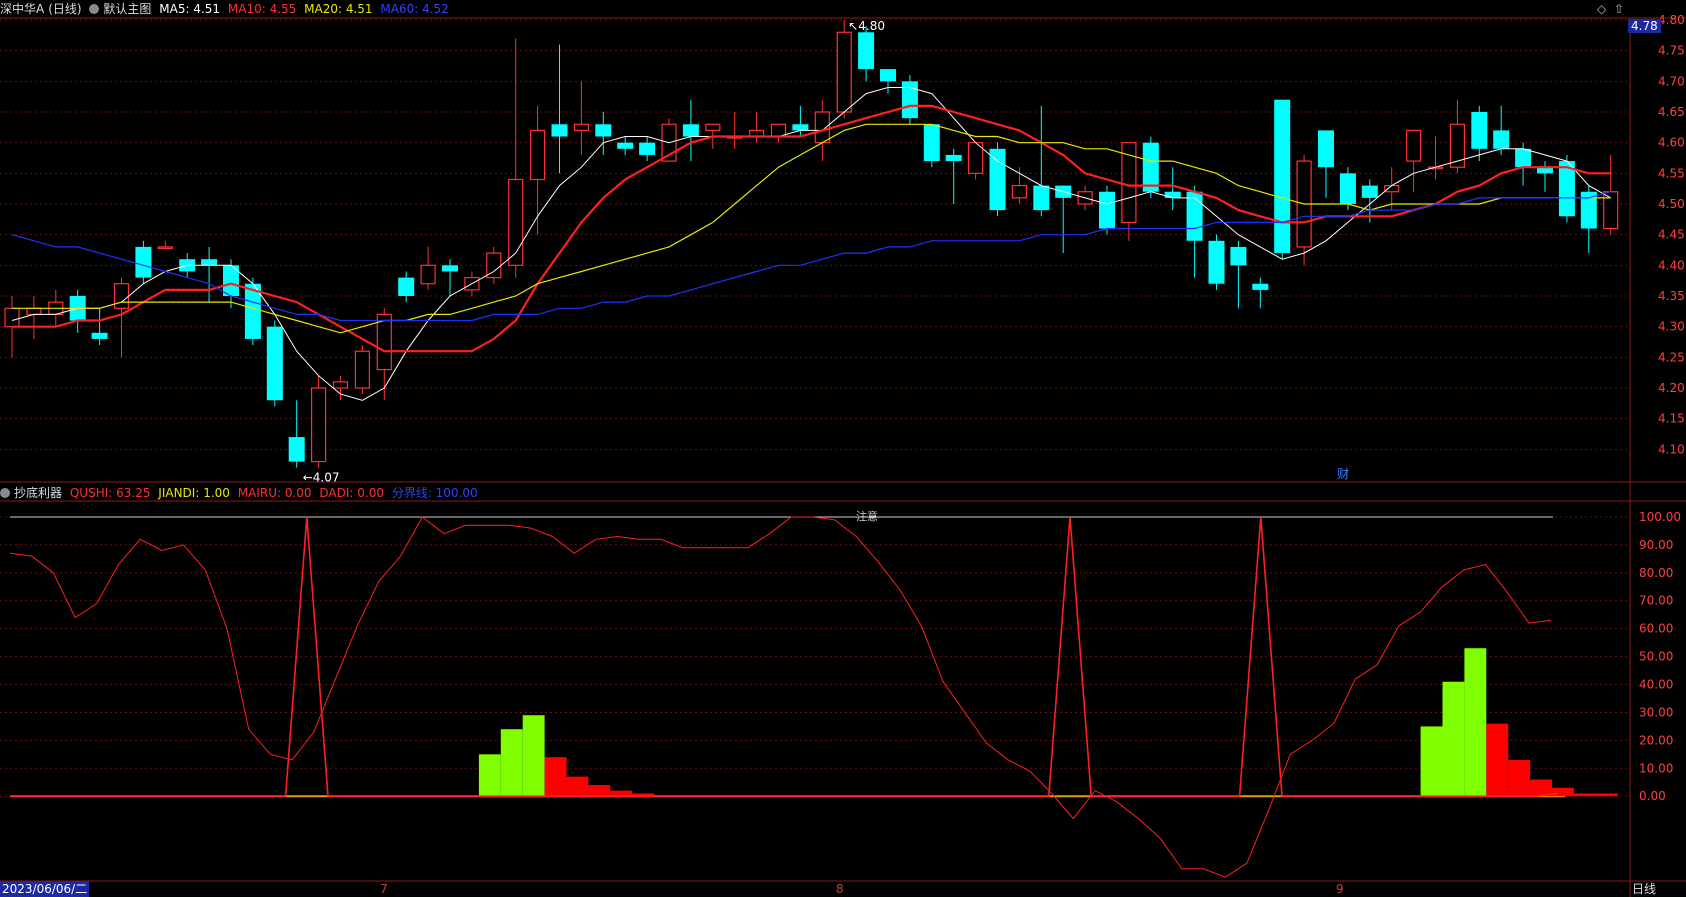  Describe the element at coordinates (274, 493) in the screenshot. I see `mairu-value: MAIRU: 0.00` at that location.